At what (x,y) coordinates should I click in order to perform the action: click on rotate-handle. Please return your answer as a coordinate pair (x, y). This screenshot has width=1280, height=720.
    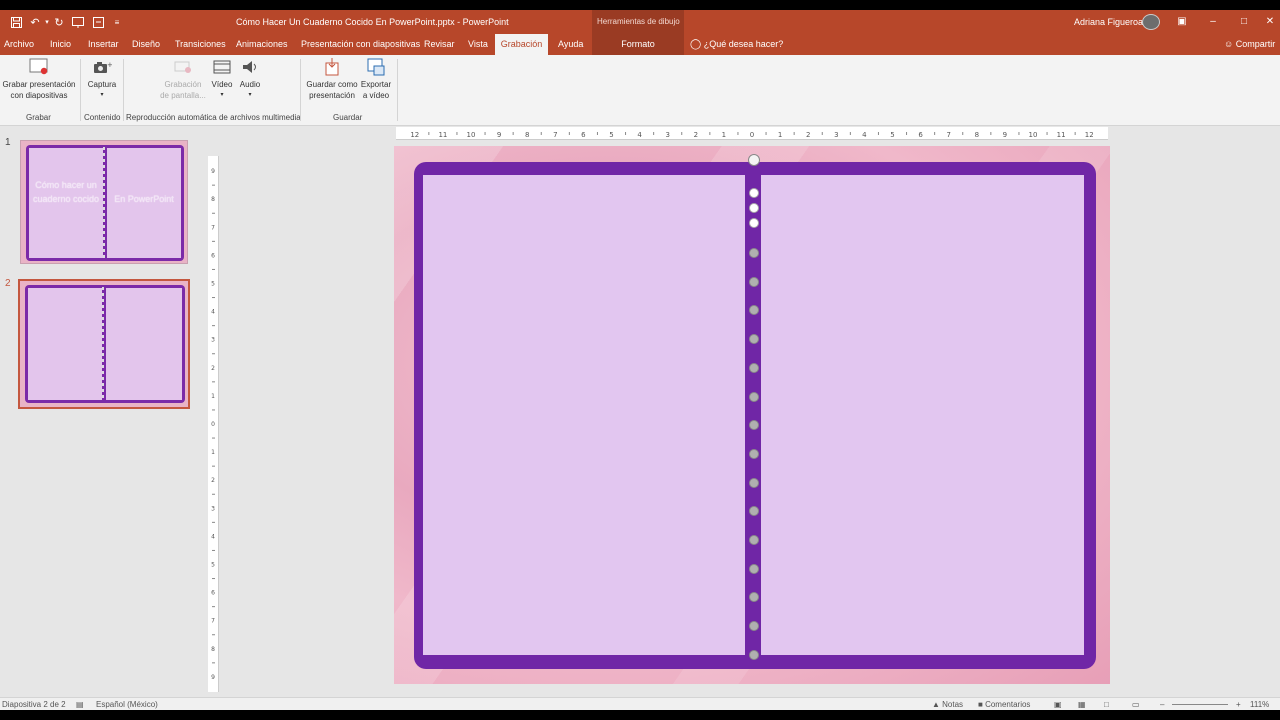
    Looking at the image, I should click on (754, 160).